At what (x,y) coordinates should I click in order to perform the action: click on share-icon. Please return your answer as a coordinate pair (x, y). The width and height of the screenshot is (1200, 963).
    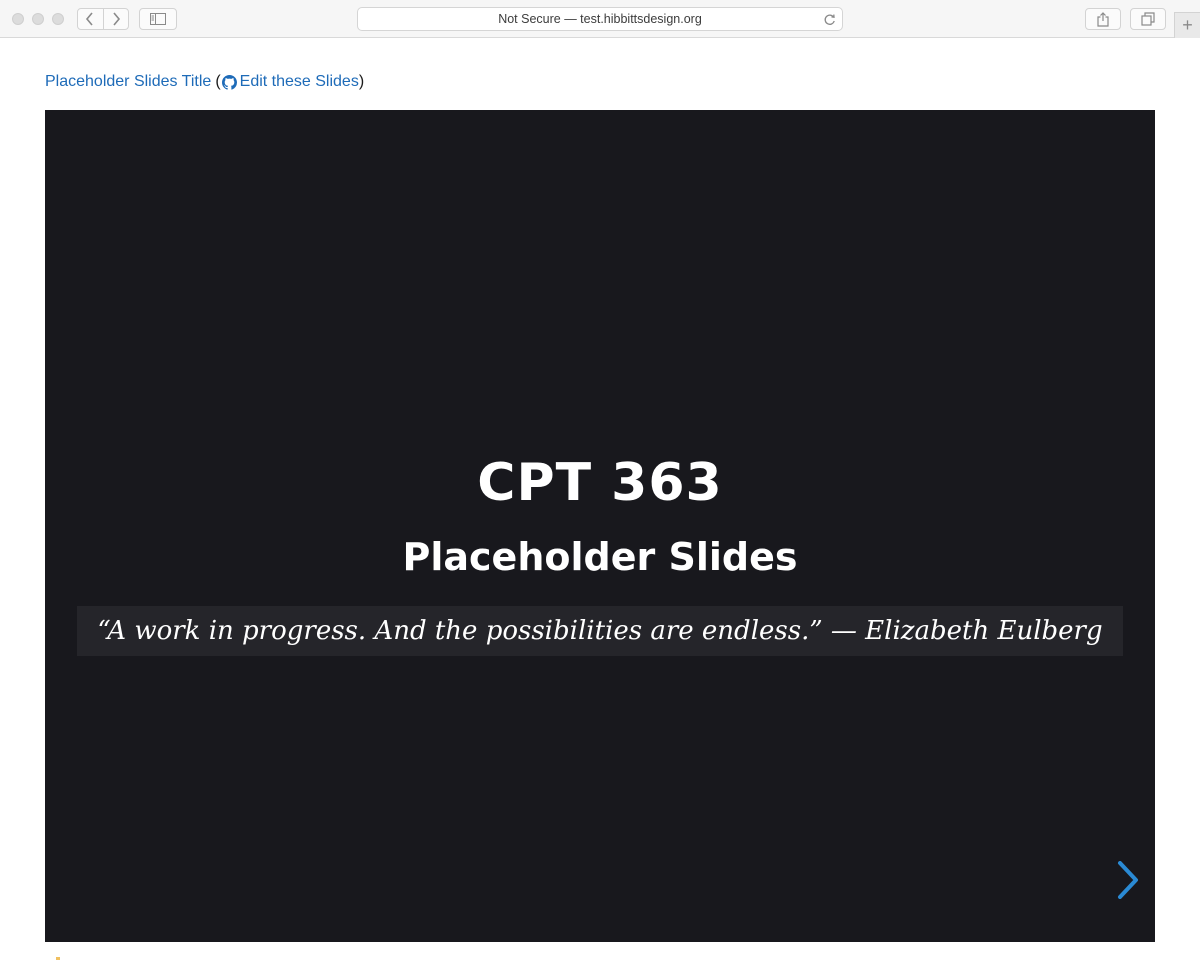
    Looking at the image, I should click on (1103, 19).